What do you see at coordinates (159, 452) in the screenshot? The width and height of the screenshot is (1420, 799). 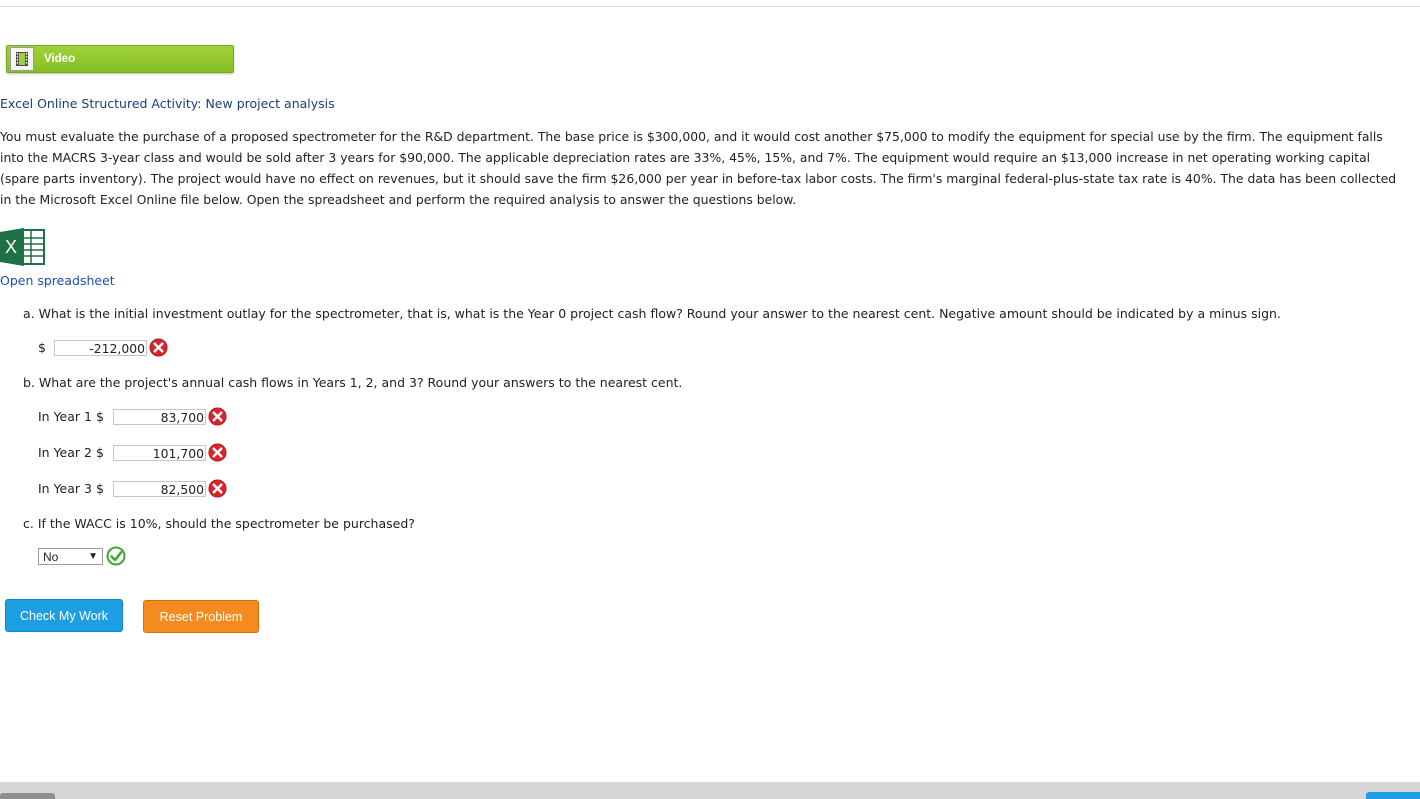 I see `year-2-input: 101,700` at bounding box center [159, 452].